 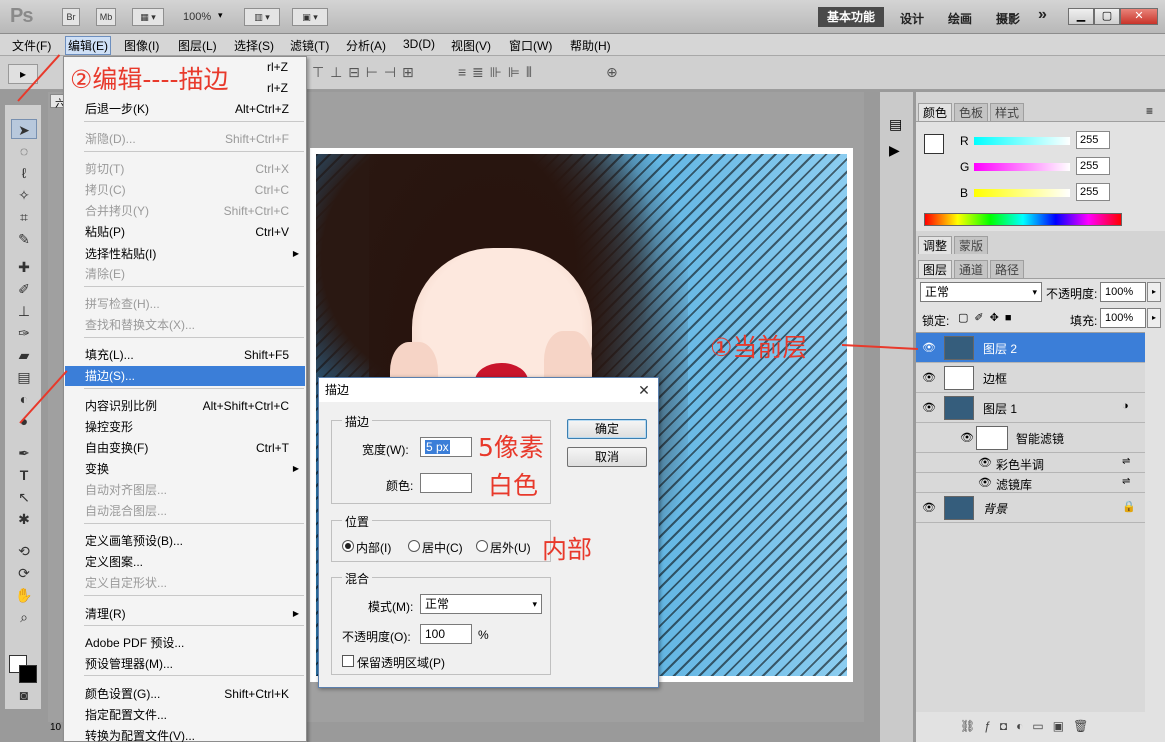 What do you see at coordinates (197, 17) in the screenshot?
I see `zoom-level: 100%` at bounding box center [197, 17].